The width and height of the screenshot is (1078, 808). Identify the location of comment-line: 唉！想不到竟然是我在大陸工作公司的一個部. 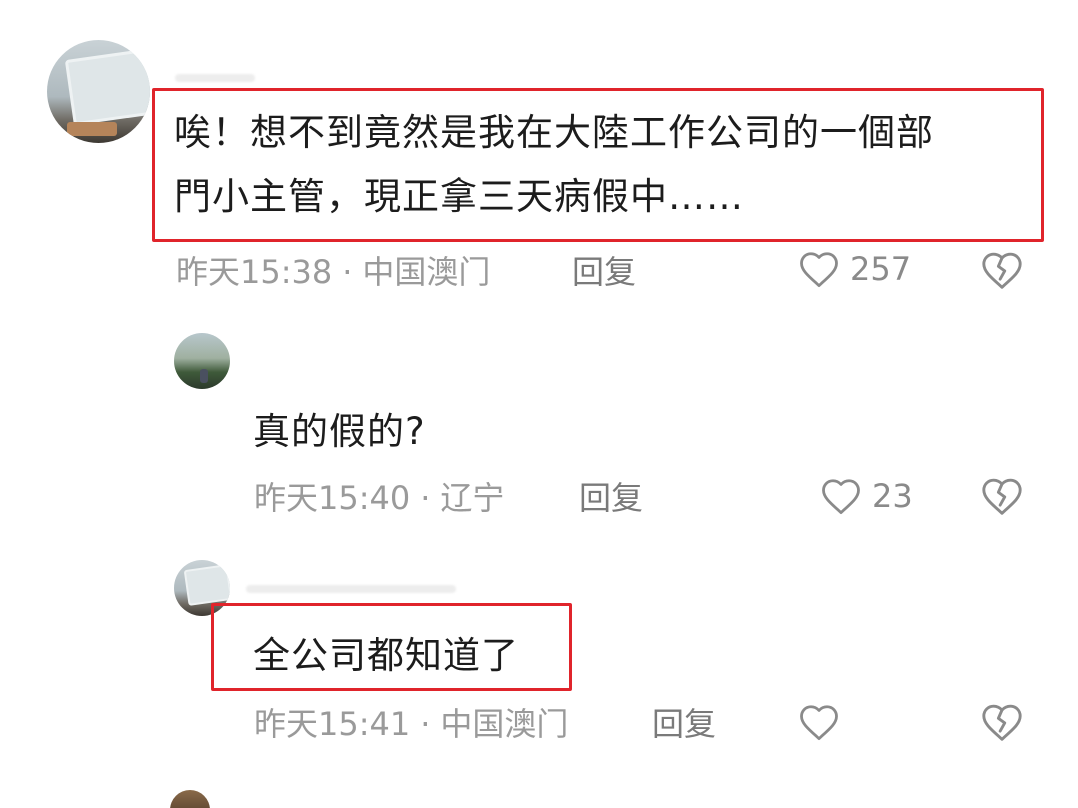
(554, 132).